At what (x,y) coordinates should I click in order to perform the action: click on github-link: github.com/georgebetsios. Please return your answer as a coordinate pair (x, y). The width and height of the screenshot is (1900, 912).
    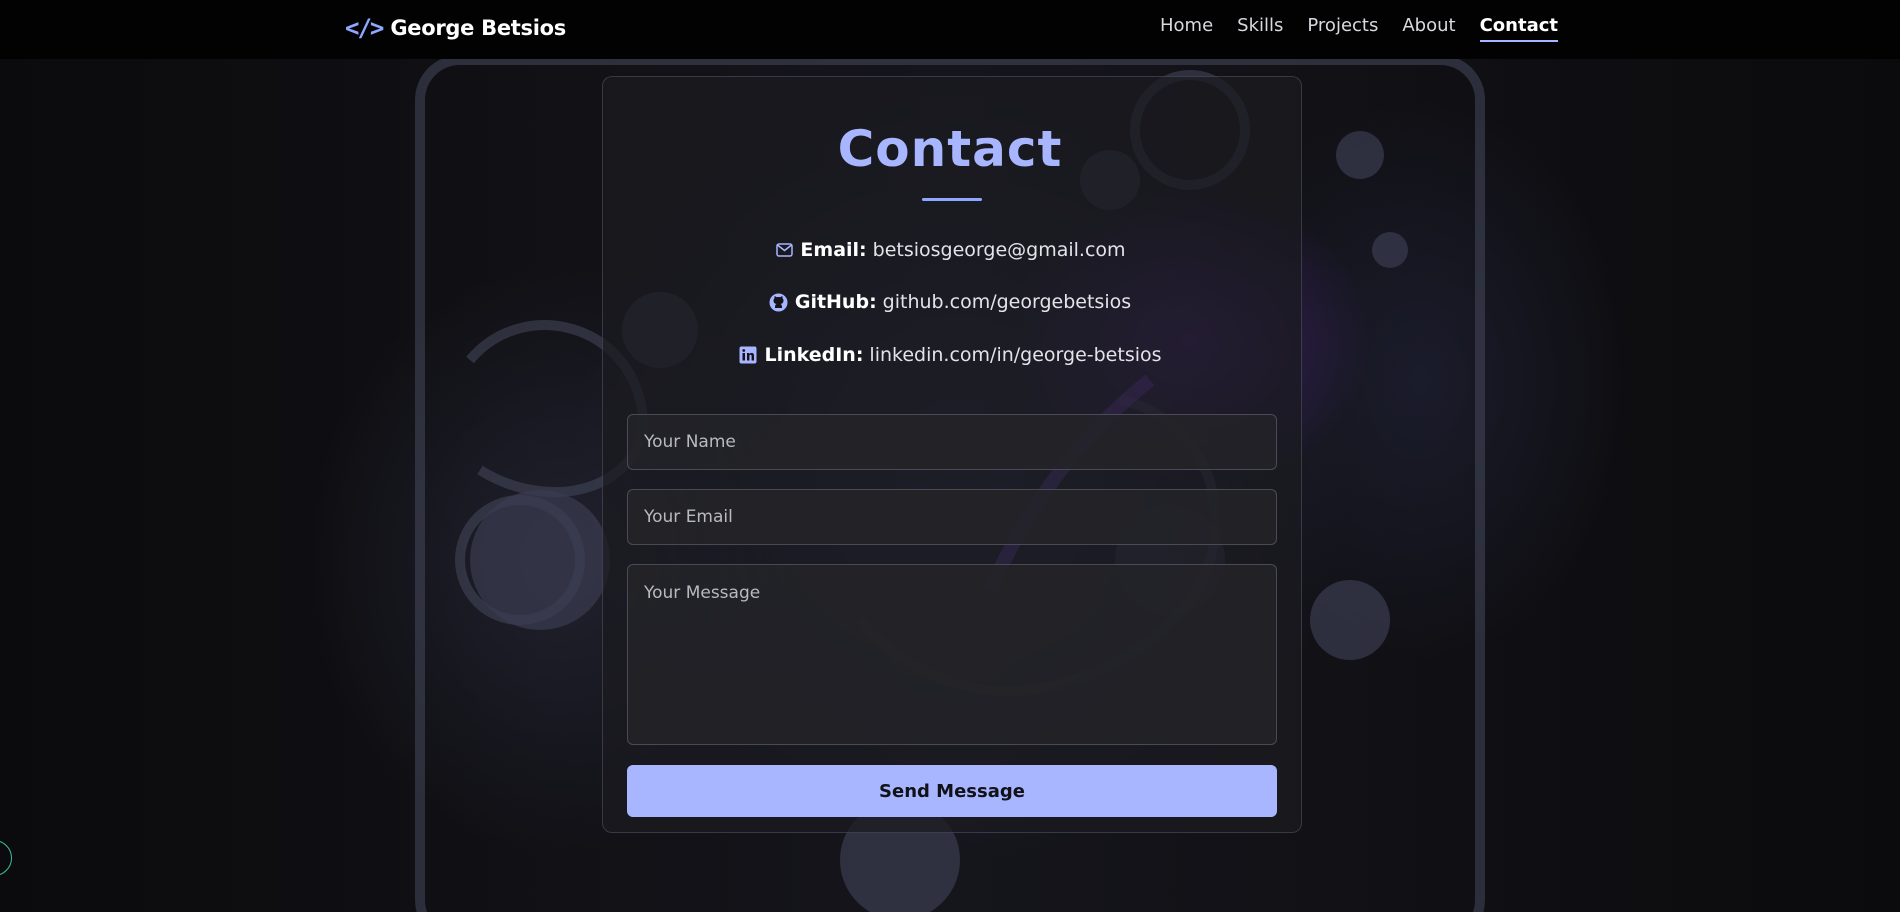
    Looking at the image, I should click on (1007, 302).